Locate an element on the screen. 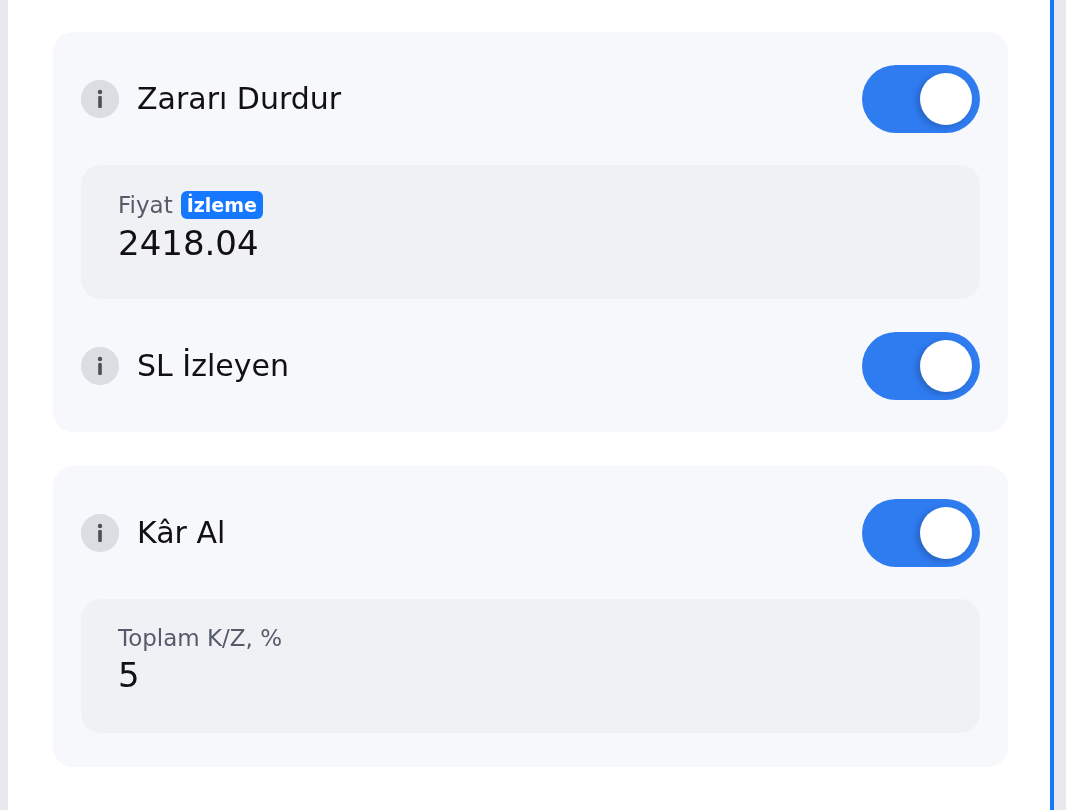 The height and width of the screenshot is (810, 1066). toggle-label: Kâr Al is located at coordinates (182, 532).